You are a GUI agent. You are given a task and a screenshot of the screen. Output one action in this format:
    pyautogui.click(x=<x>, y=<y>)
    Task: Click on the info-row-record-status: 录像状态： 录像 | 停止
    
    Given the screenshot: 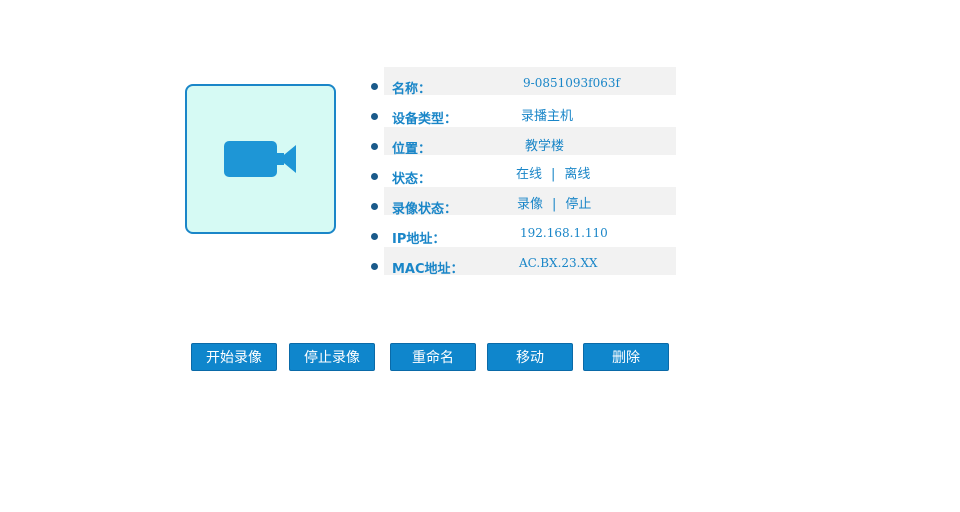 What is the action you would take?
    pyautogui.click(x=522, y=202)
    